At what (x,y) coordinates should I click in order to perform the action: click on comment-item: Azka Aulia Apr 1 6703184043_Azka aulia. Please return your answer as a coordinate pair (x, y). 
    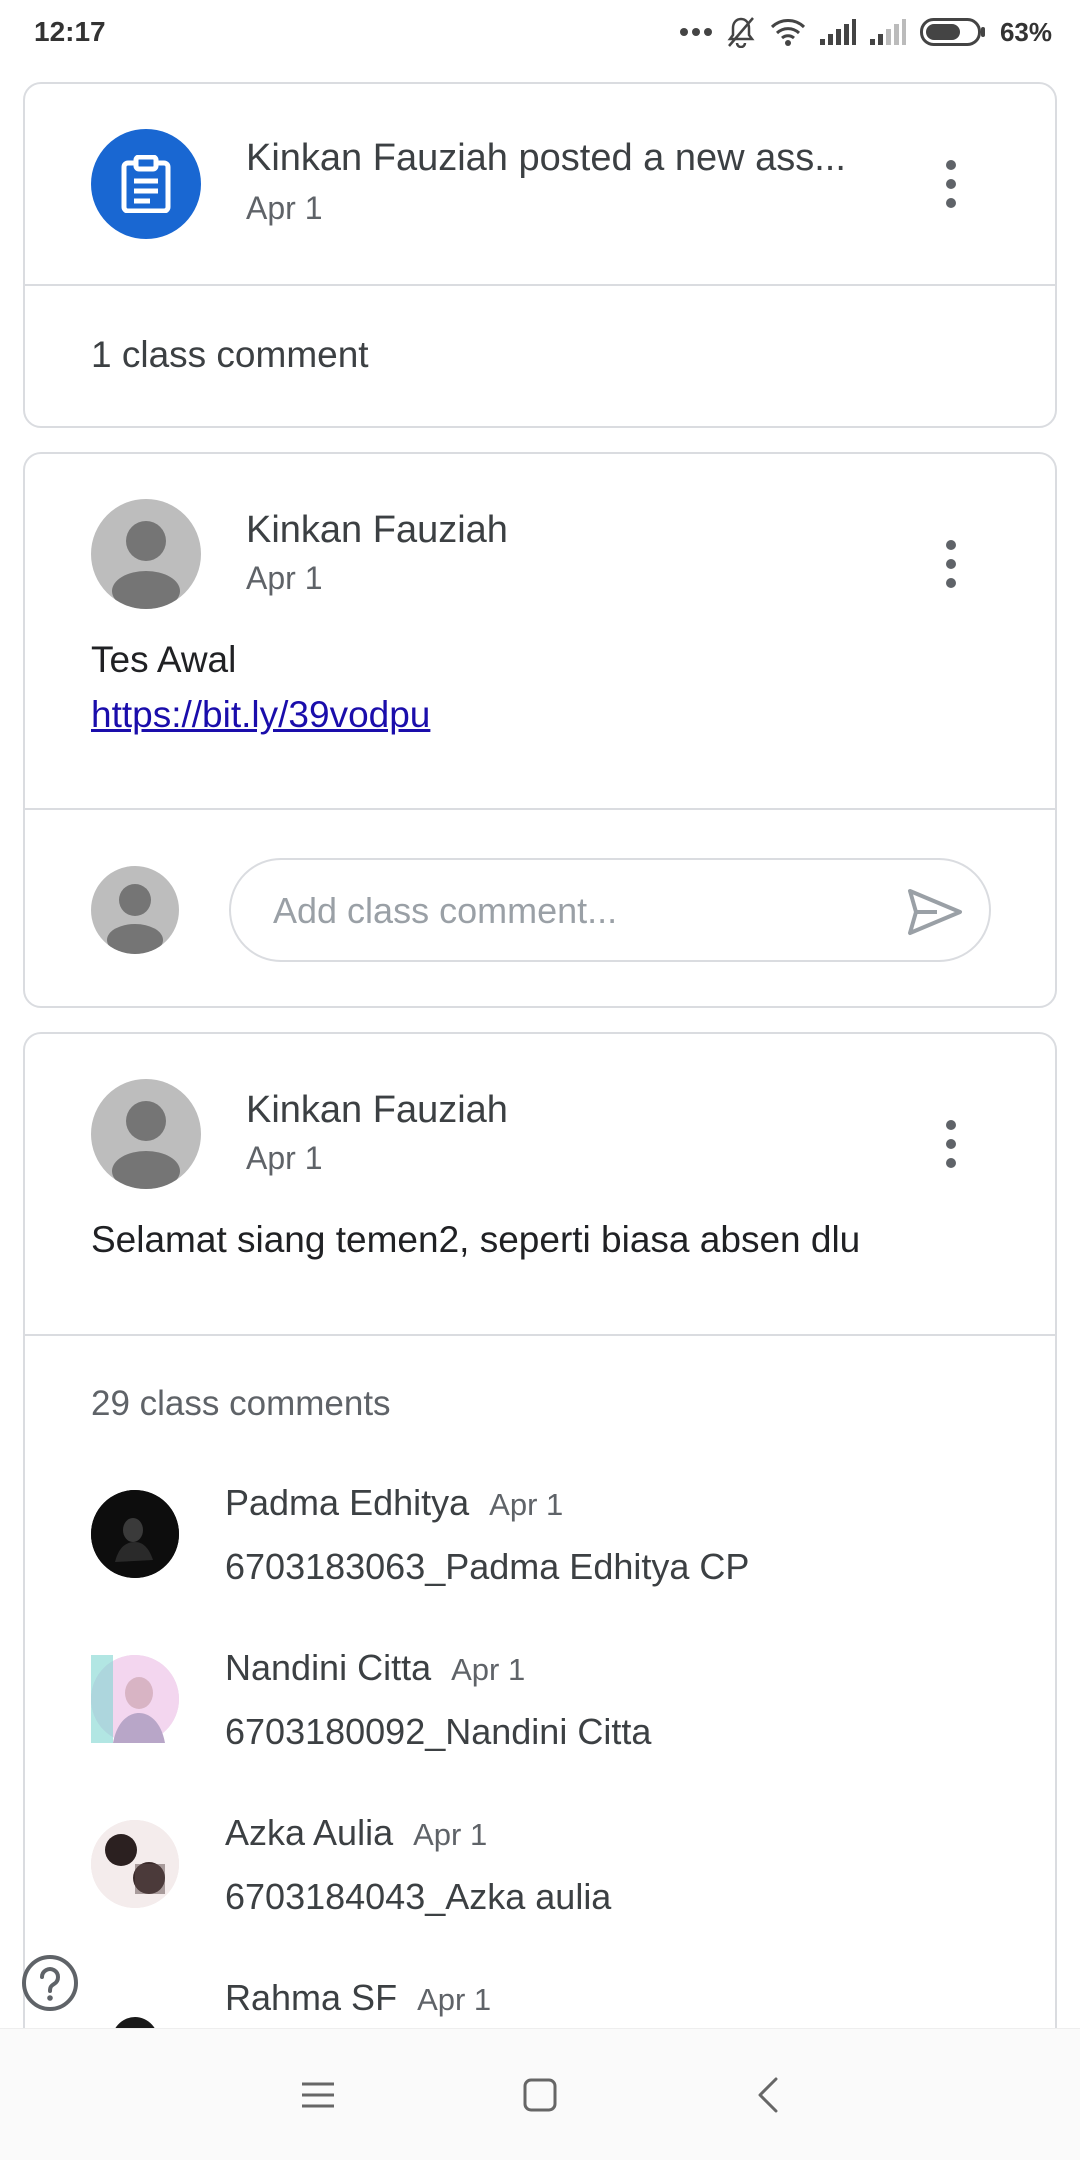
    Looking at the image, I should click on (540, 1882).